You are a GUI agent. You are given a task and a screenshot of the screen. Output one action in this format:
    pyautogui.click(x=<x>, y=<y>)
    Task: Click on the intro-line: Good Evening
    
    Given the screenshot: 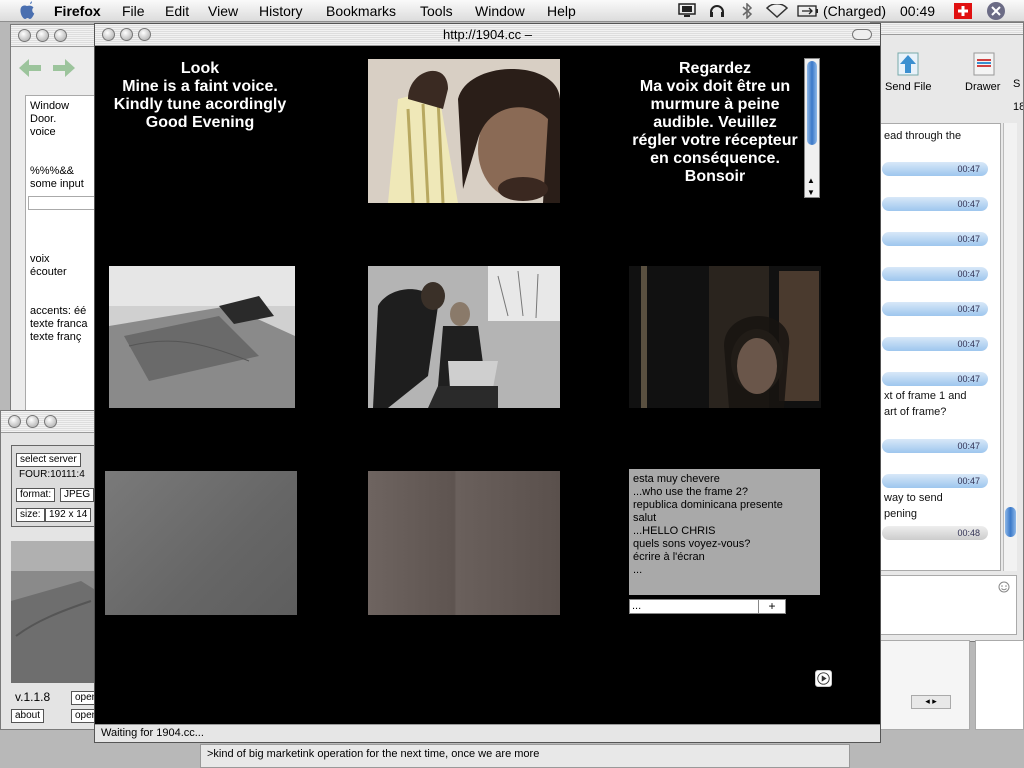 What is the action you would take?
    pyautogui.click(x=200, y=122)
    